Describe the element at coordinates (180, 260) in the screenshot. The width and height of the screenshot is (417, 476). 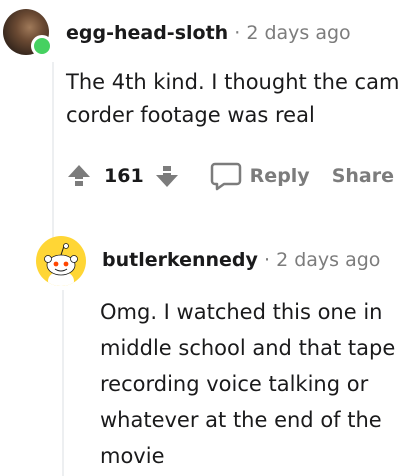
I see `username-link: butlerkennedy` at that location.